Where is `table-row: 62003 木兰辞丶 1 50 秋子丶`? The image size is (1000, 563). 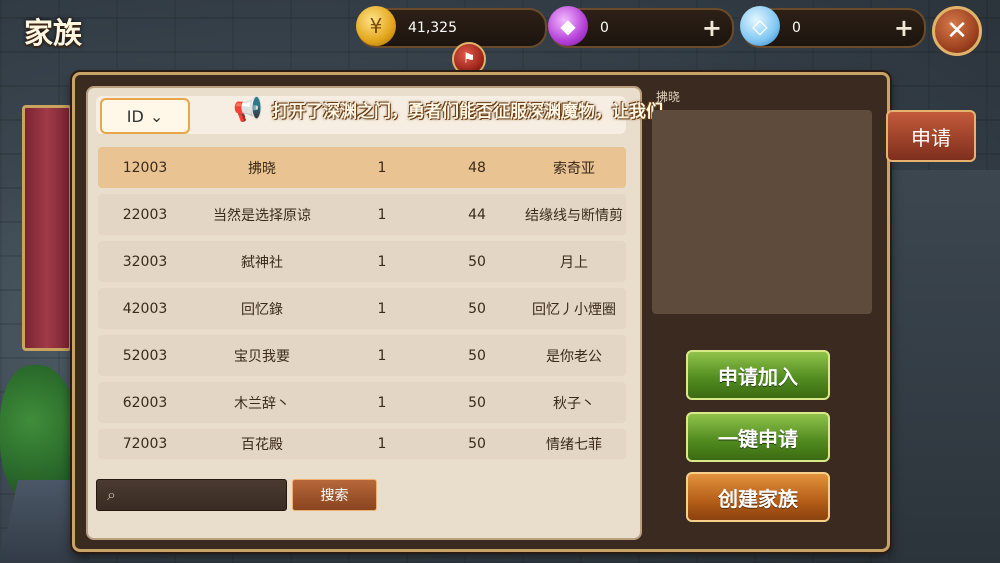
table-row: 62003 木兰辞丶 1 50 秋子丶 is located at coordinates (362, 402).